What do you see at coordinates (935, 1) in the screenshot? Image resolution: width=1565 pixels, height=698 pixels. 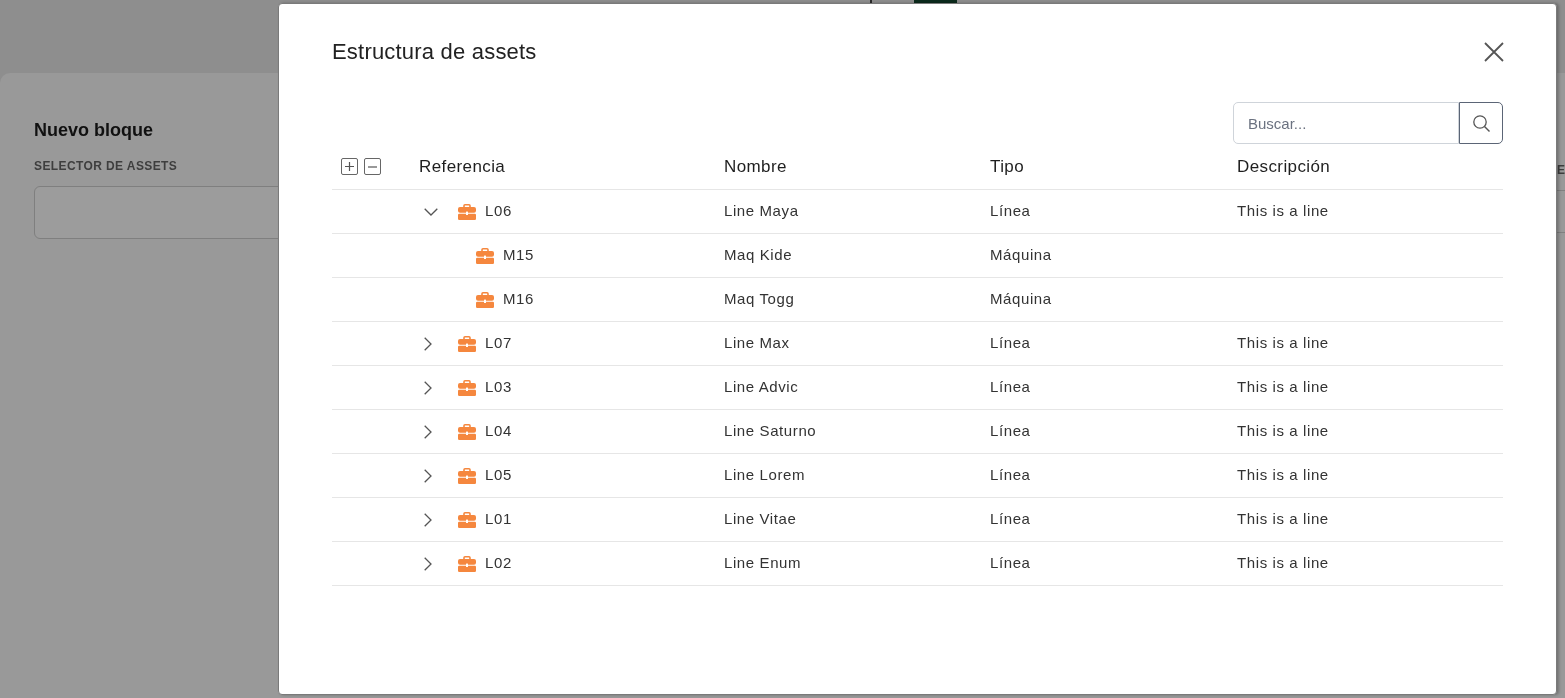 I see `tab-indicator` at bounding box center [935, 1].